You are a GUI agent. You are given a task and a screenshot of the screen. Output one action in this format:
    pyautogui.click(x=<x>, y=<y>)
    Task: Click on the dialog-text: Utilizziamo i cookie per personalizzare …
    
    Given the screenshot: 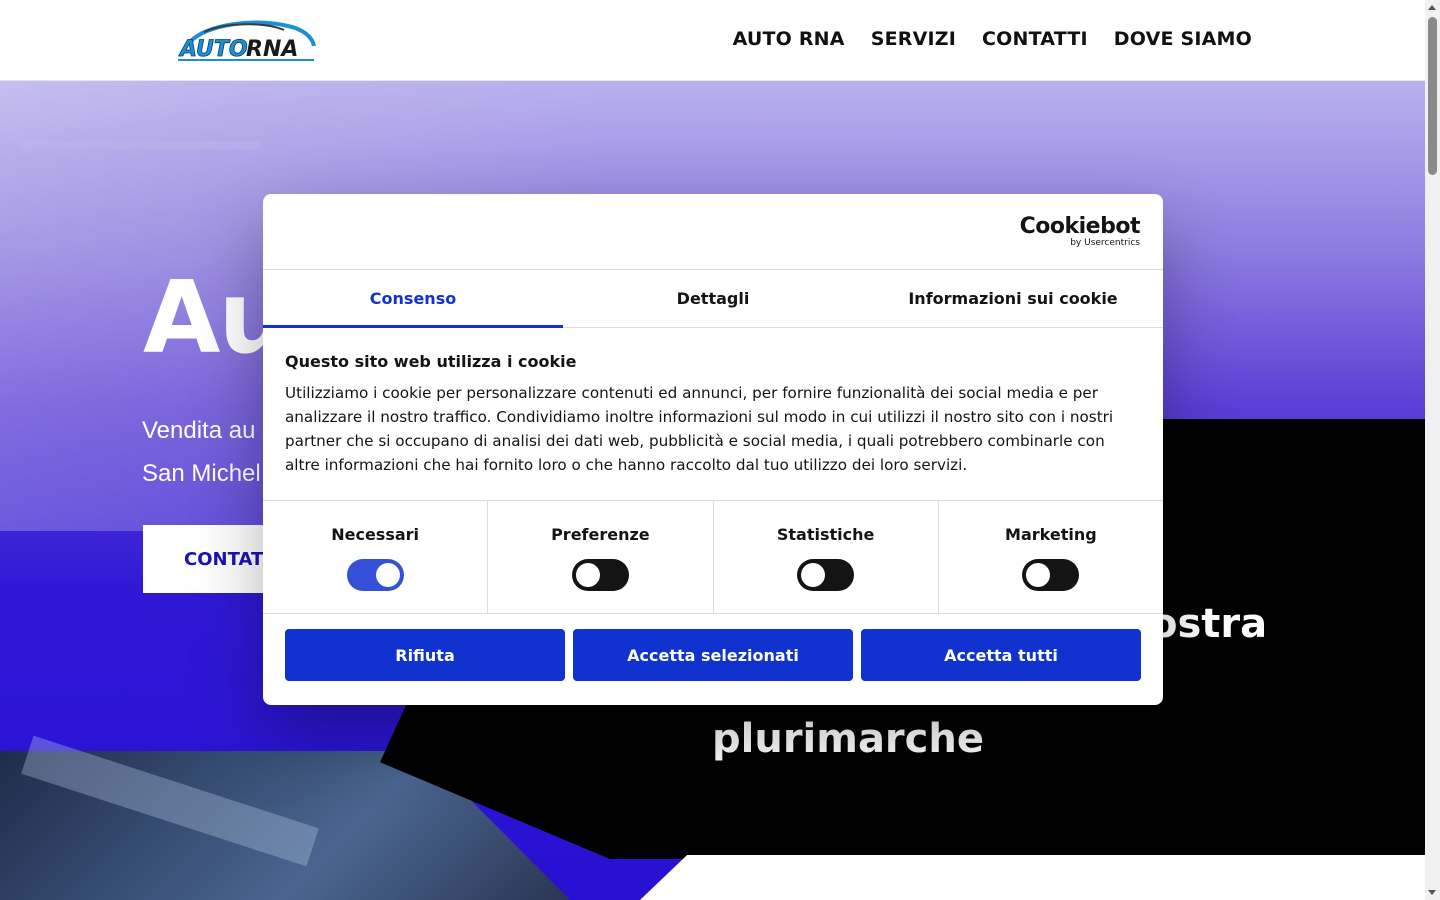 What is the action you would take?
    pyautogui.click(x=699, y=429)
    